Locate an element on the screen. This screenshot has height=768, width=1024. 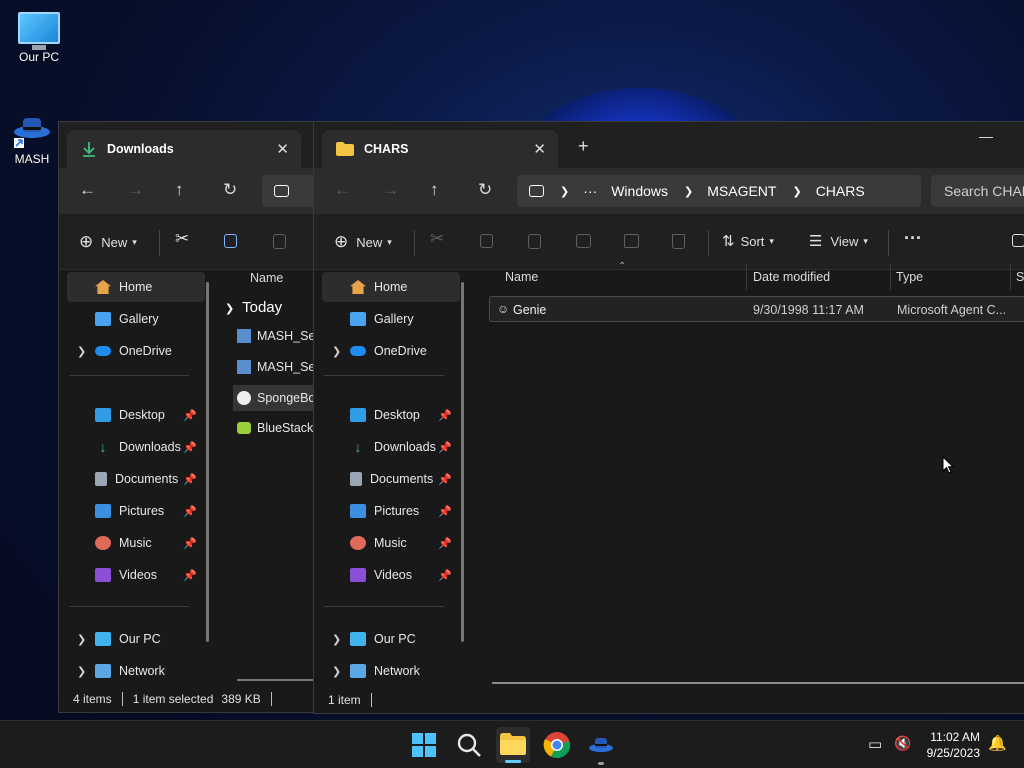
network-icon is located at coordinates (103, 671).